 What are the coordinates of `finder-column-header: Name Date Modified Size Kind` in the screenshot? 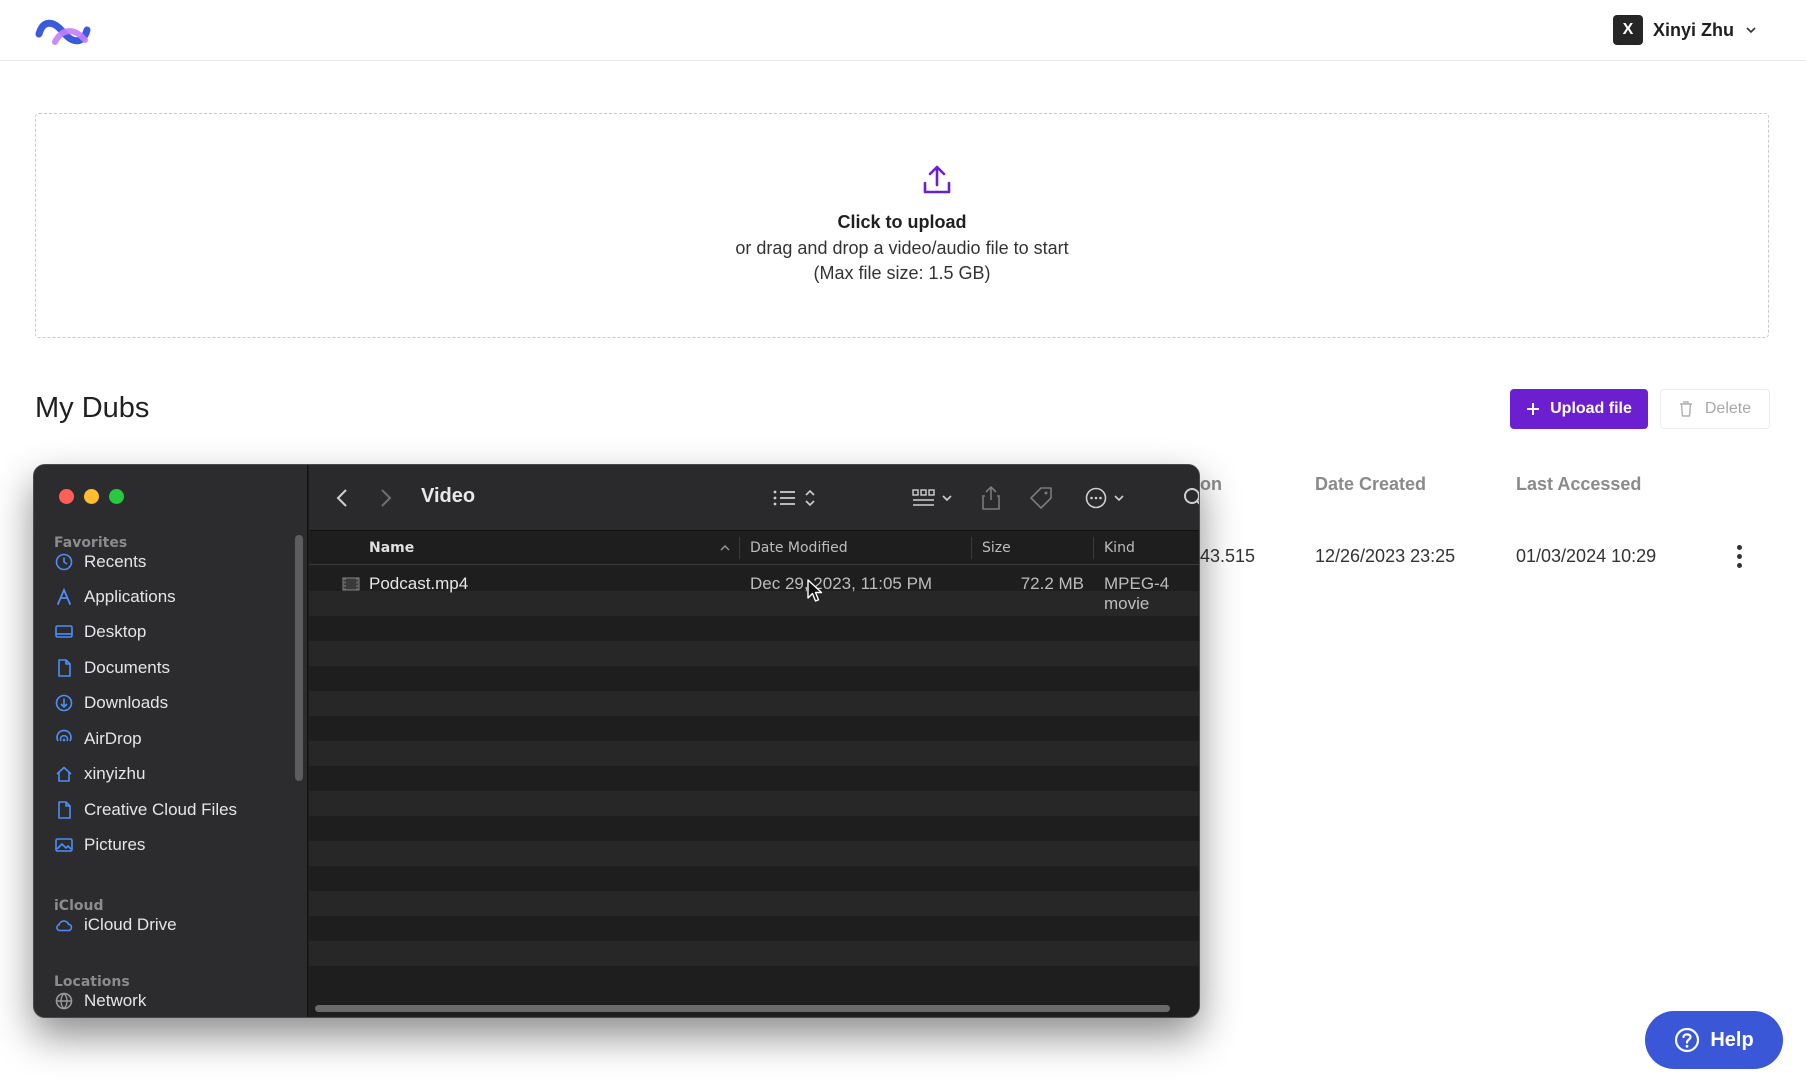 It's located at (754, 548).